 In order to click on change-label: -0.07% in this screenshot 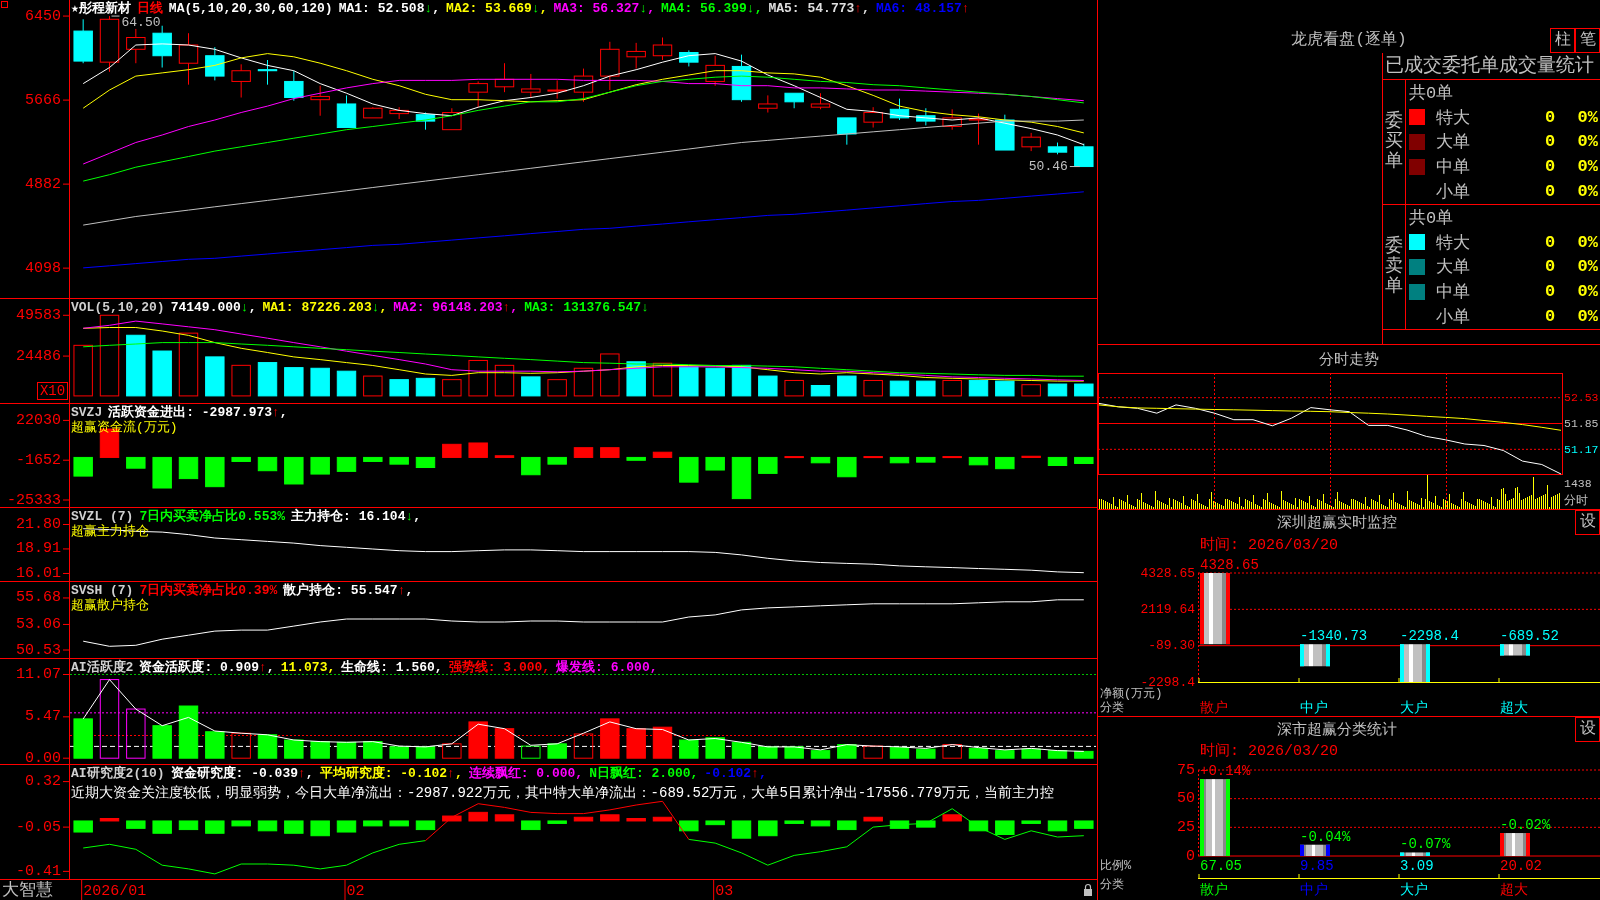, I will do `click(1425, 844)`.